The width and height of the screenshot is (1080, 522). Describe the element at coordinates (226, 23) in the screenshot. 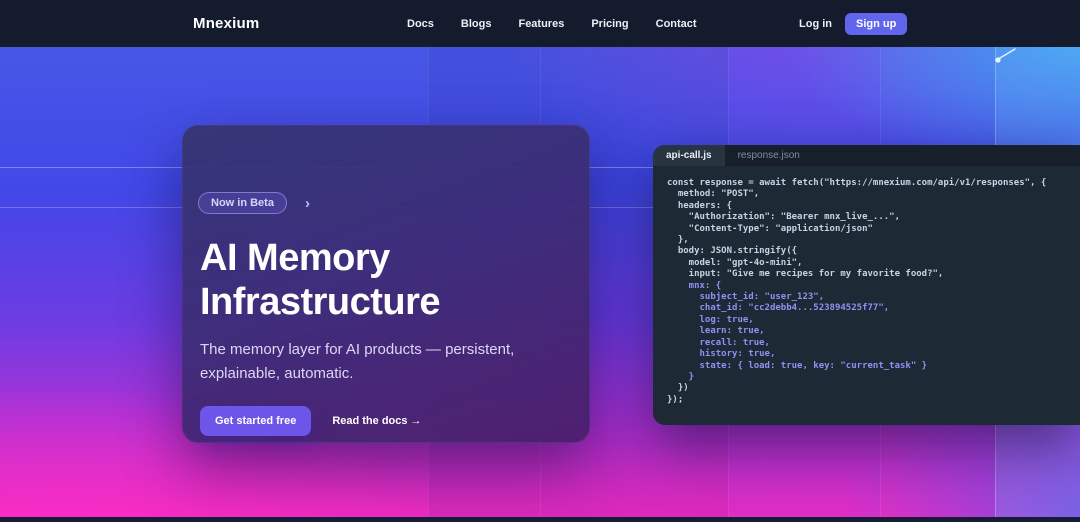

I see `logo: Mnexium` at that location.